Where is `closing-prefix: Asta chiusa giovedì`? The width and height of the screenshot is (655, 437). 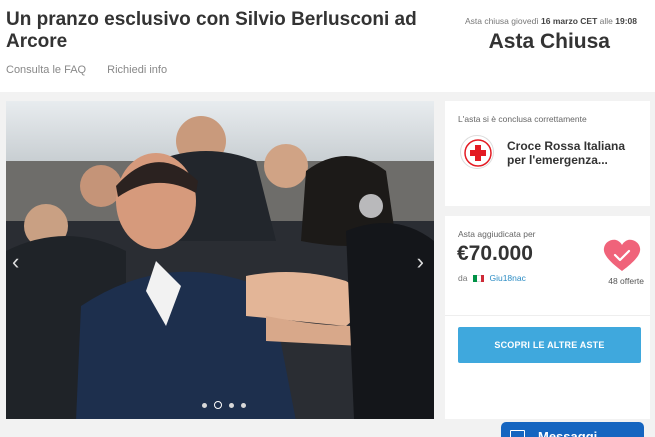 closing-prefix: Asta chiusa giovedì is located at coordinates (501, 21).